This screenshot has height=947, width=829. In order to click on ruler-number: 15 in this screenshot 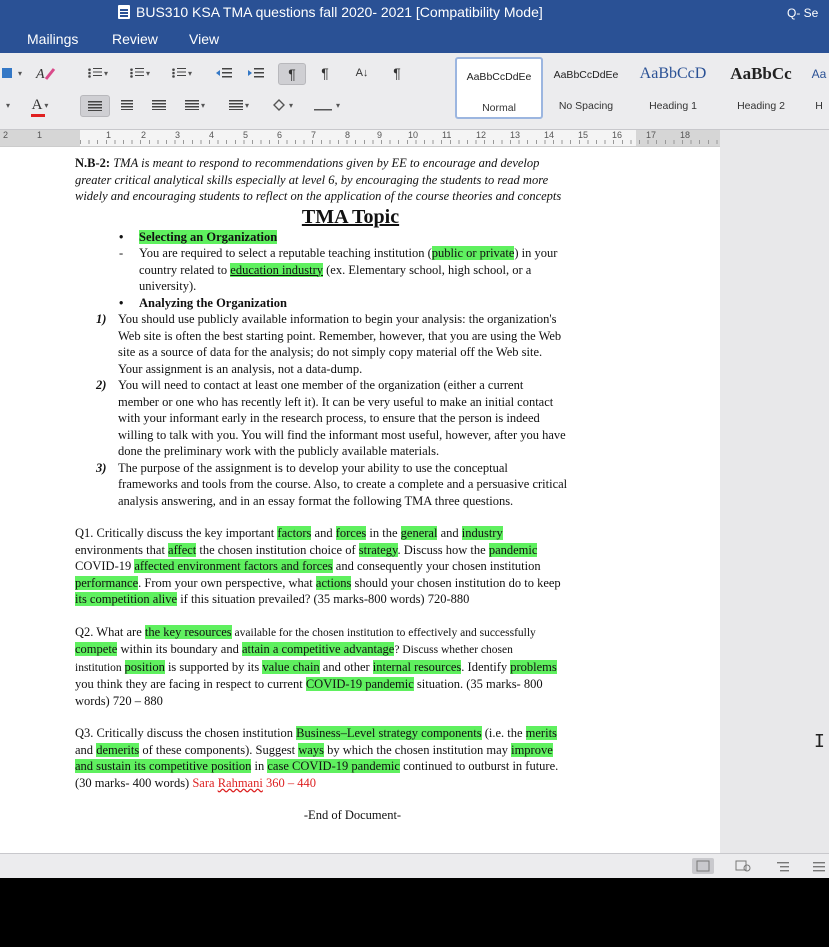, I will do `click(583, 135)`.